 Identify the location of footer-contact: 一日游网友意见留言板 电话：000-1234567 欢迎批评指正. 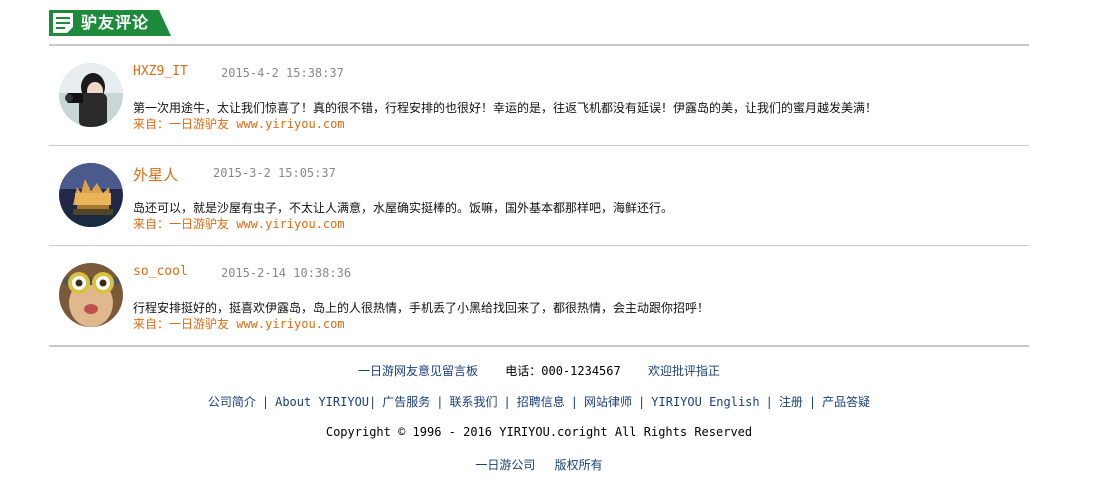
(539, 370).